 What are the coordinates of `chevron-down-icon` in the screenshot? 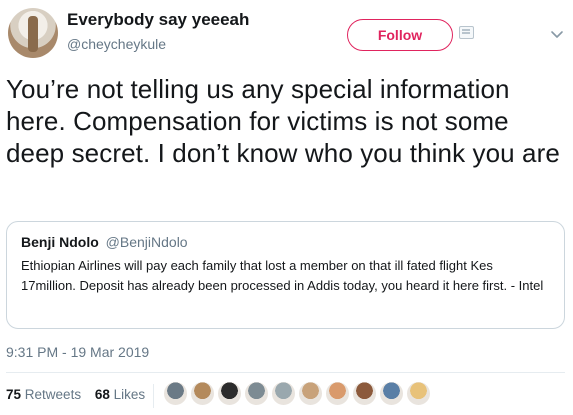 It's located at (557, 34).